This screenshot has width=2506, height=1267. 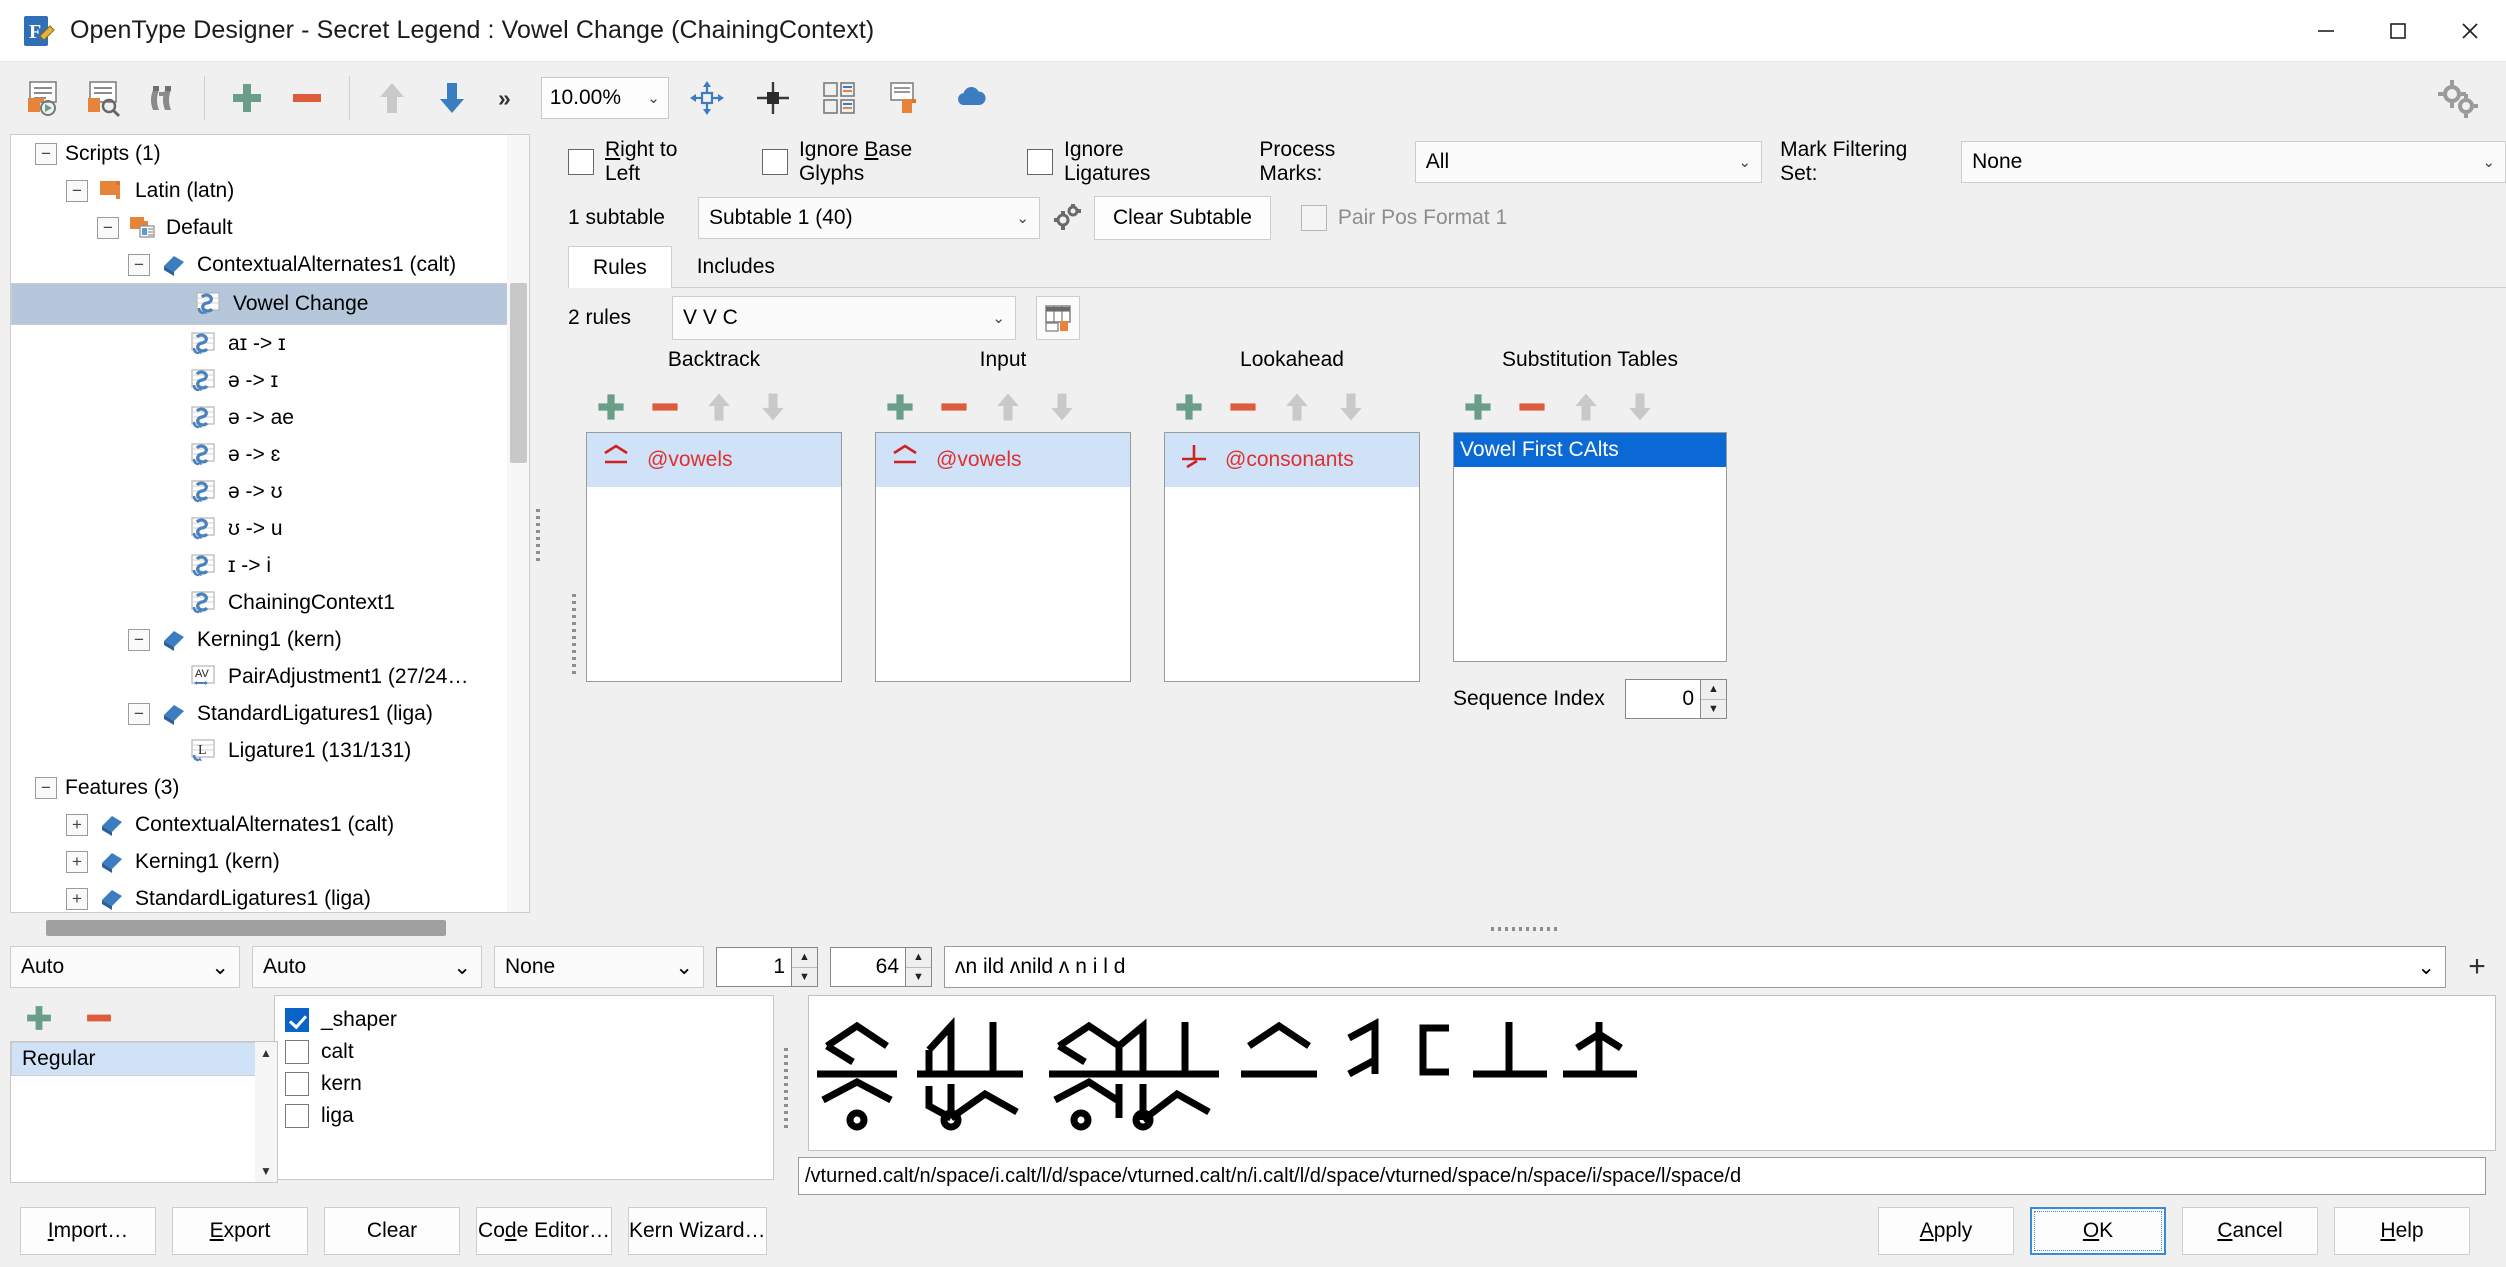 What do you see at coordinates (1292, 557) in the screenshot?
I see `column-list: @consonants` at bounding box center [1292, 557].